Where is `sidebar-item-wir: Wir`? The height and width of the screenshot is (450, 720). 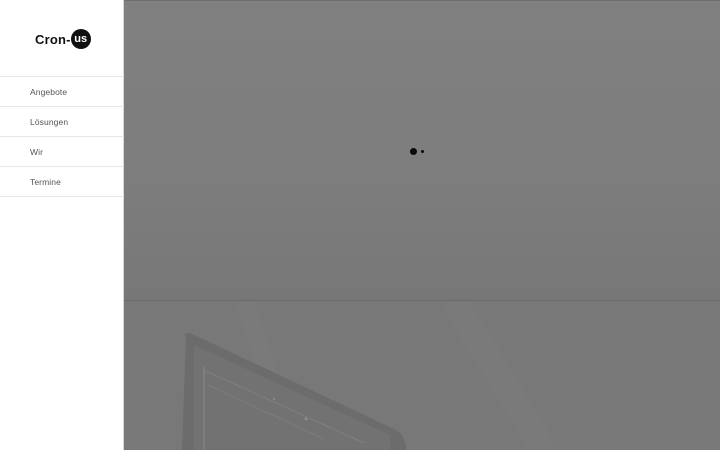 sidebar-item-wir: Wir is located at coordinates (62, 152).